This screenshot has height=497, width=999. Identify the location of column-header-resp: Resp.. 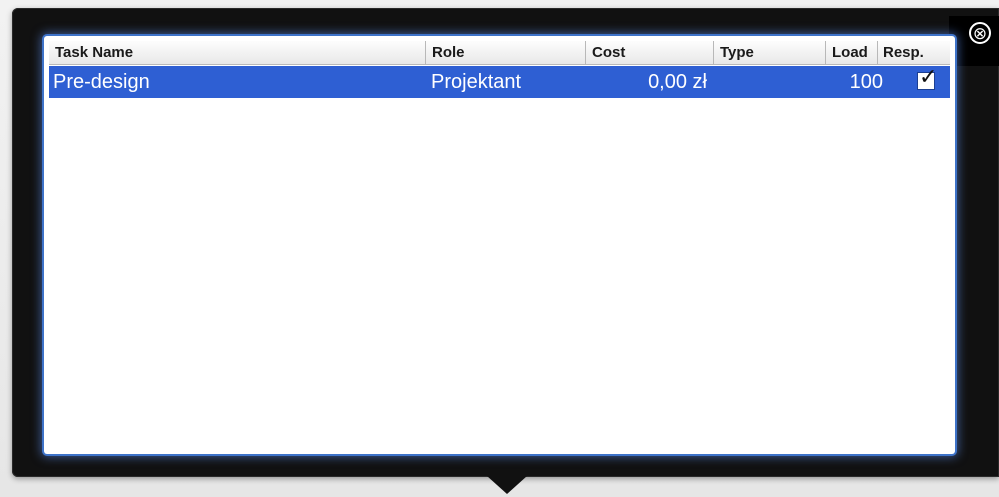
(913, 53).